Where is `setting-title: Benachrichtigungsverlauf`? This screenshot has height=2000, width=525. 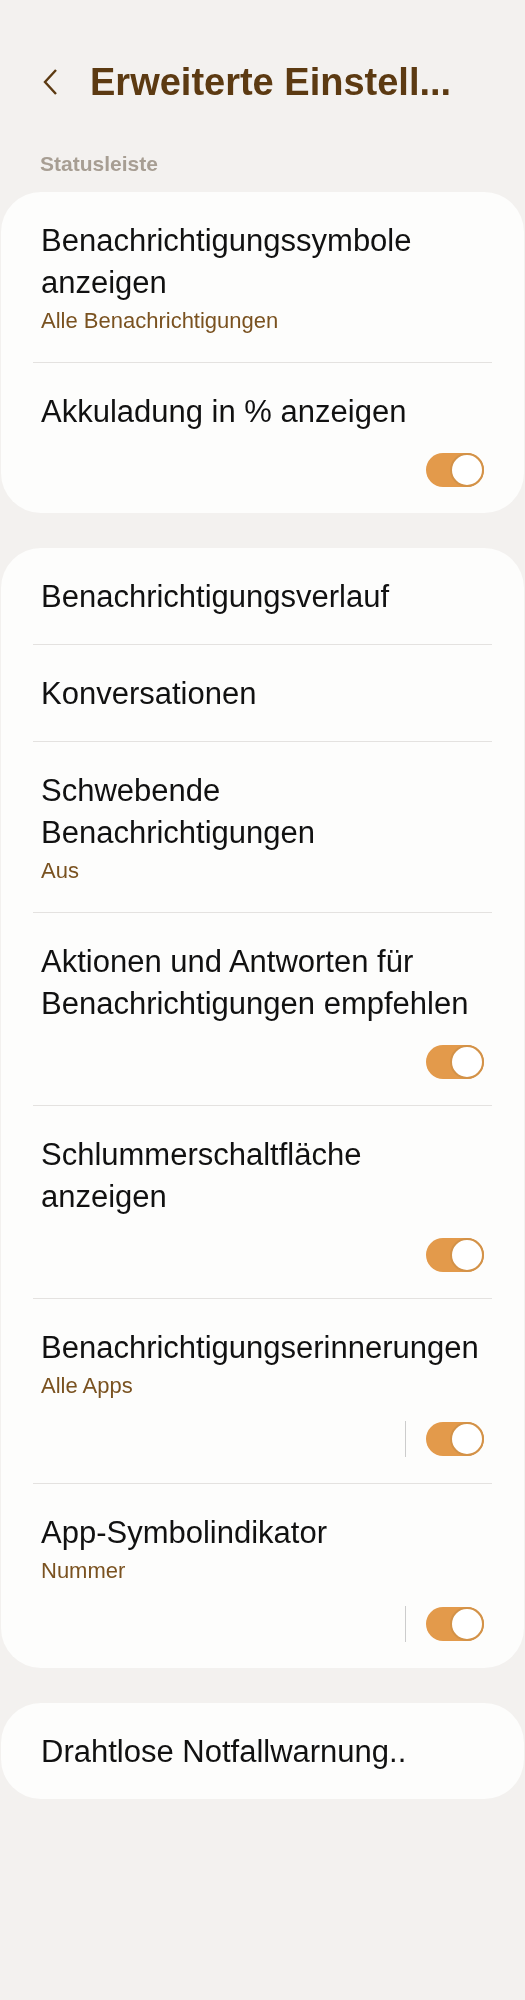 setting-title: Benachrichtigungsverlauf is located at coordinates (262, 597).